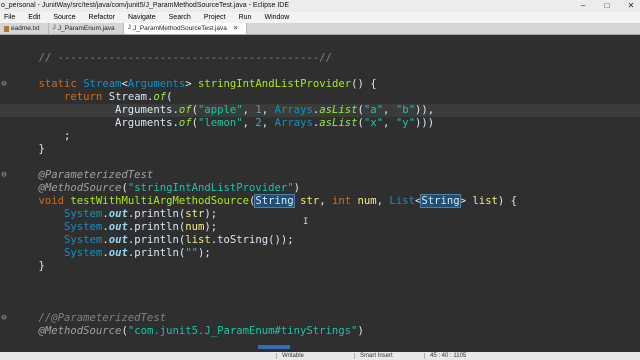 This screenshot has width=640, height=360. What do you see at coordinates (77, 175) in the screenshot?
I see `code-line: ⊖ @ParameterizedTest` at bounding box center [77, 175].